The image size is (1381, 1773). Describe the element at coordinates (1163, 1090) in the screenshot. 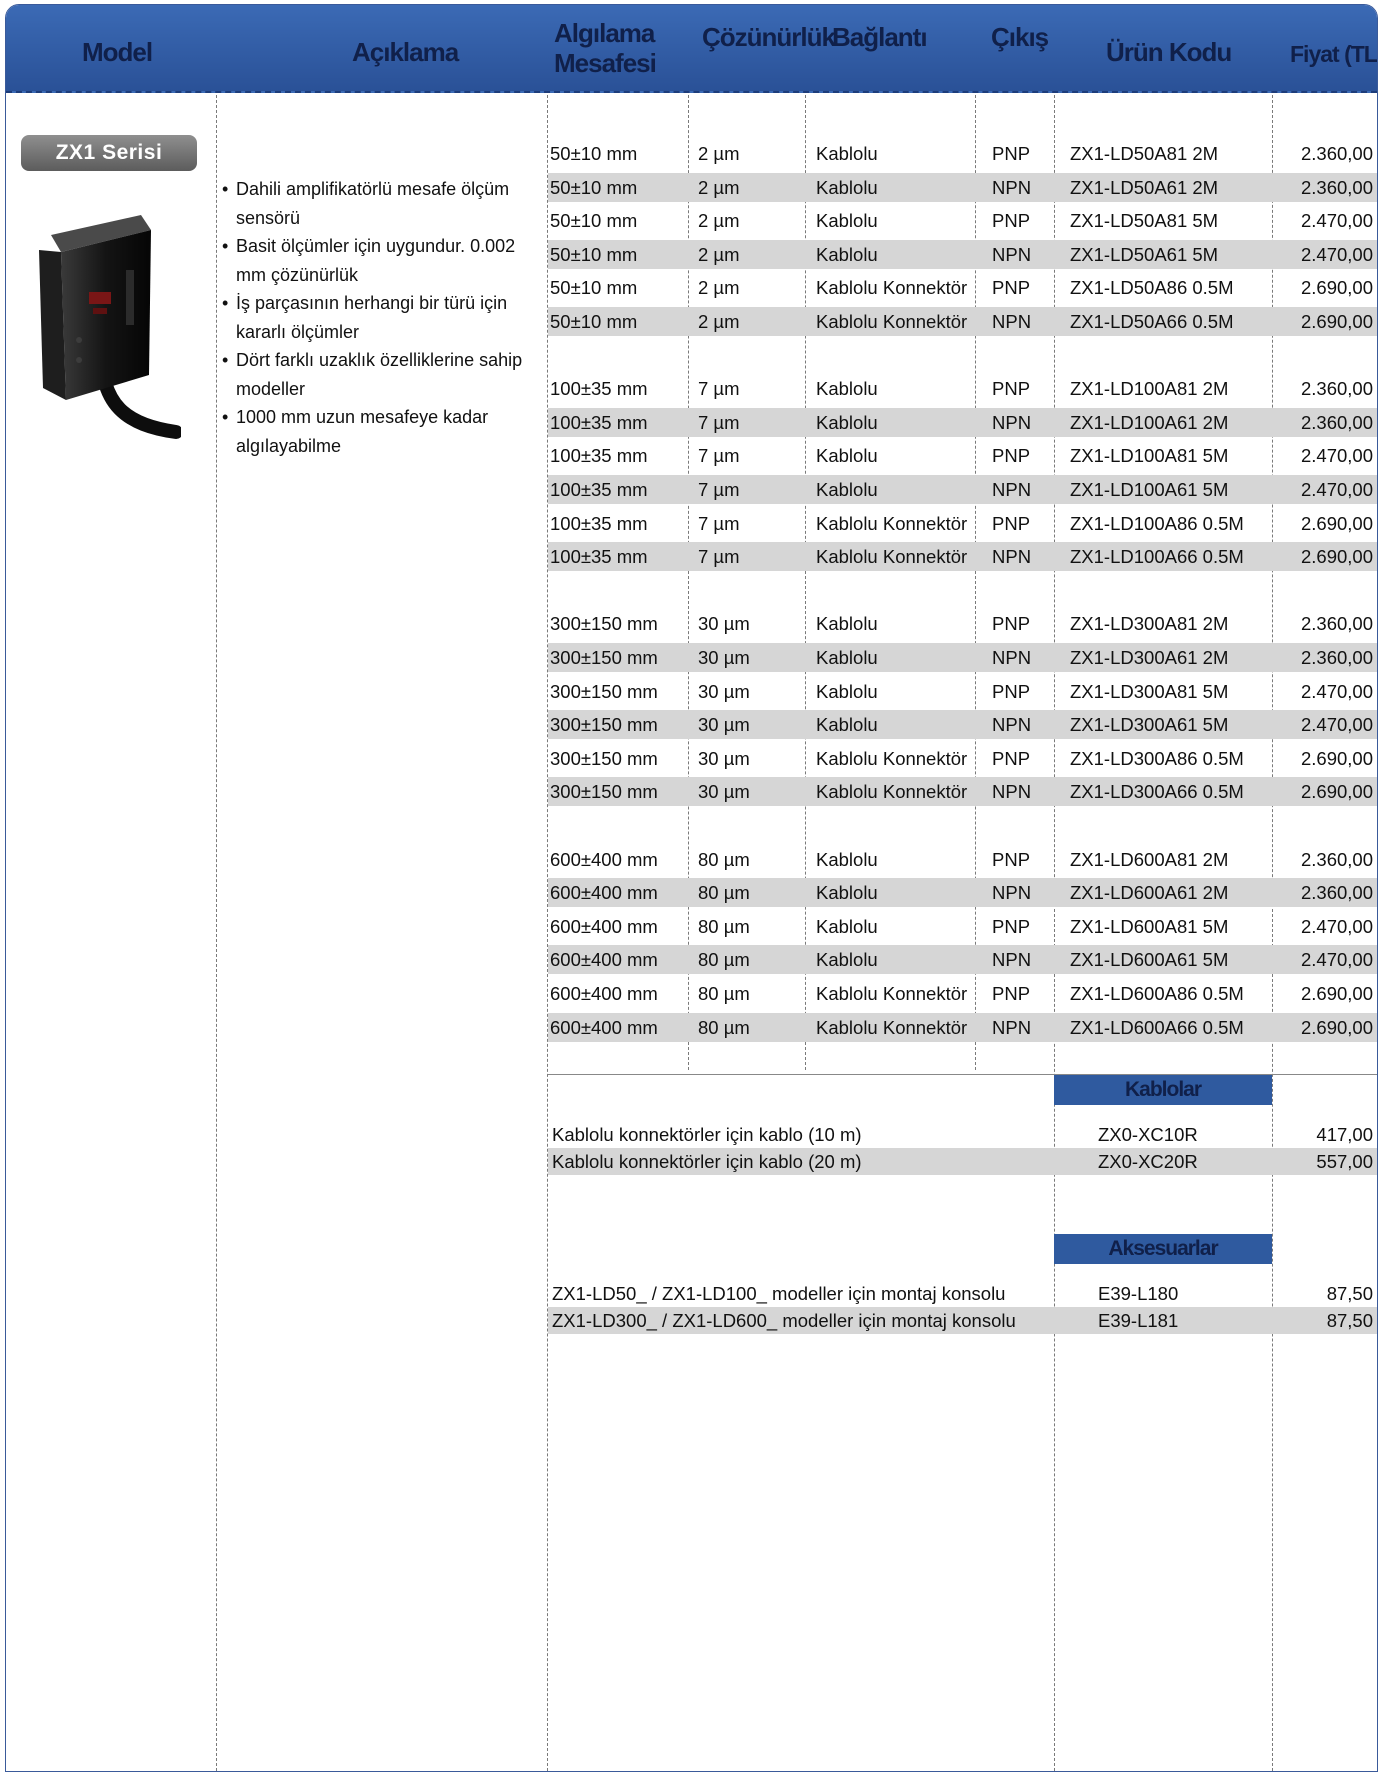

I see `cables-section-title: Kablolar` at that location.